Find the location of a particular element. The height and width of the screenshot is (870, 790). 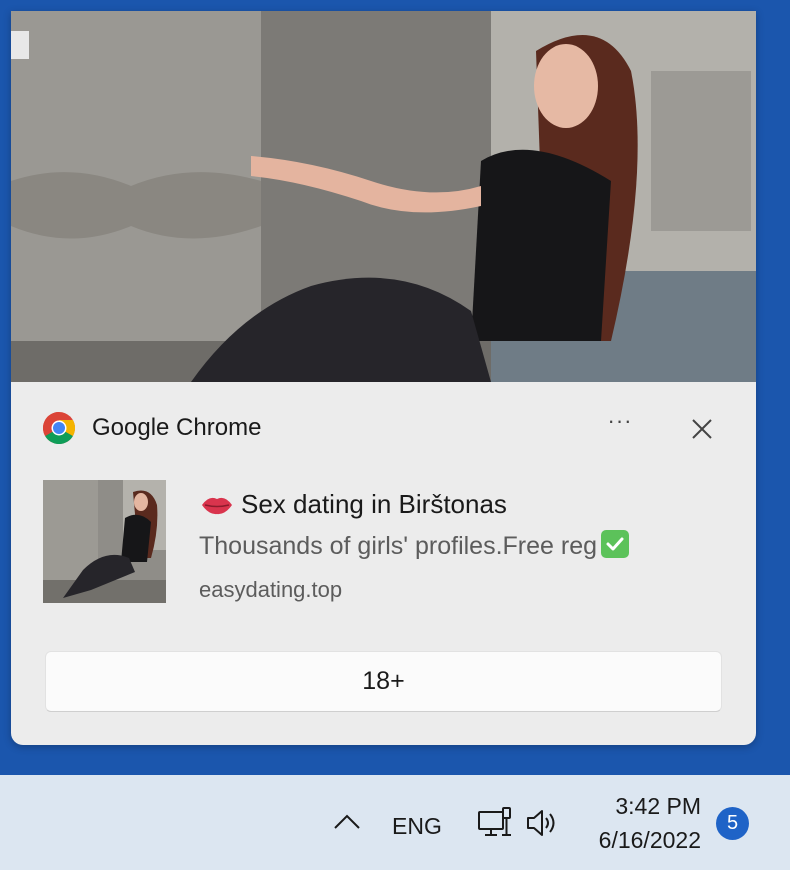

app-name: Google Chrome is located at coordinates (177, 427).